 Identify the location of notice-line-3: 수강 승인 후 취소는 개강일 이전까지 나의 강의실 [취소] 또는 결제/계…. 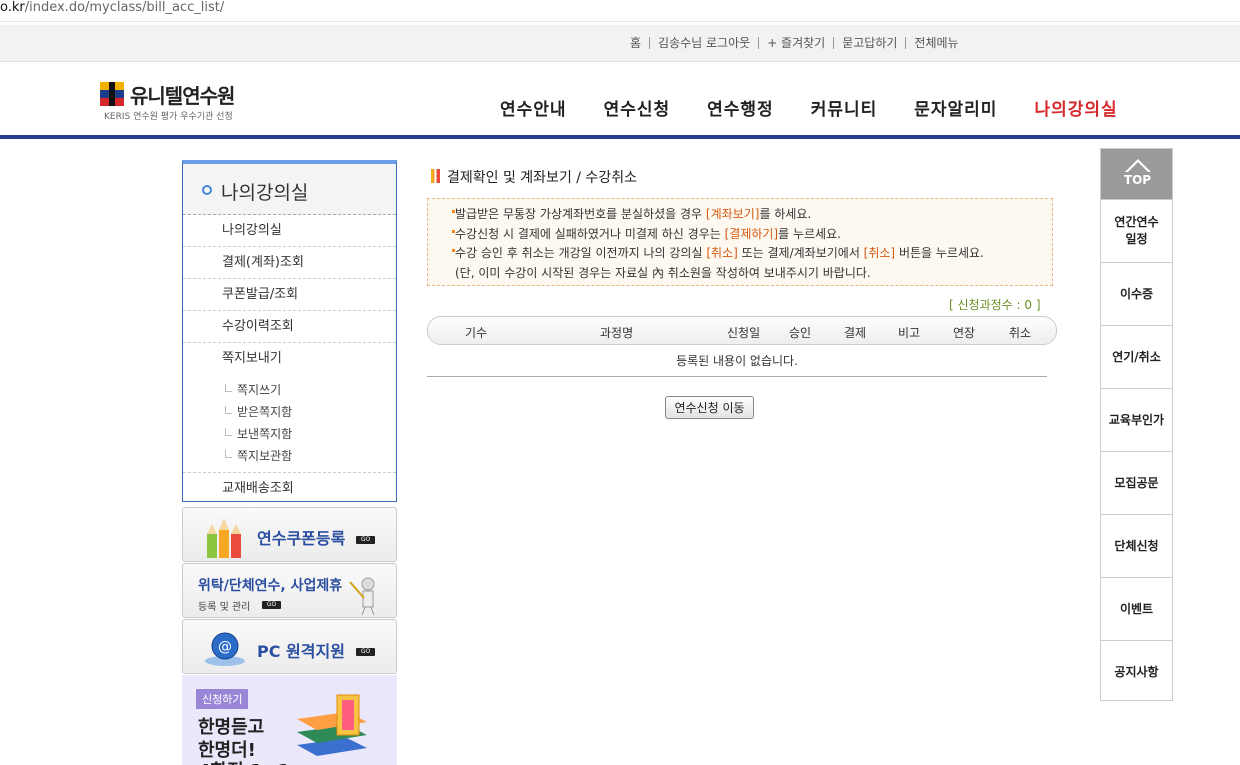
(752, 254).